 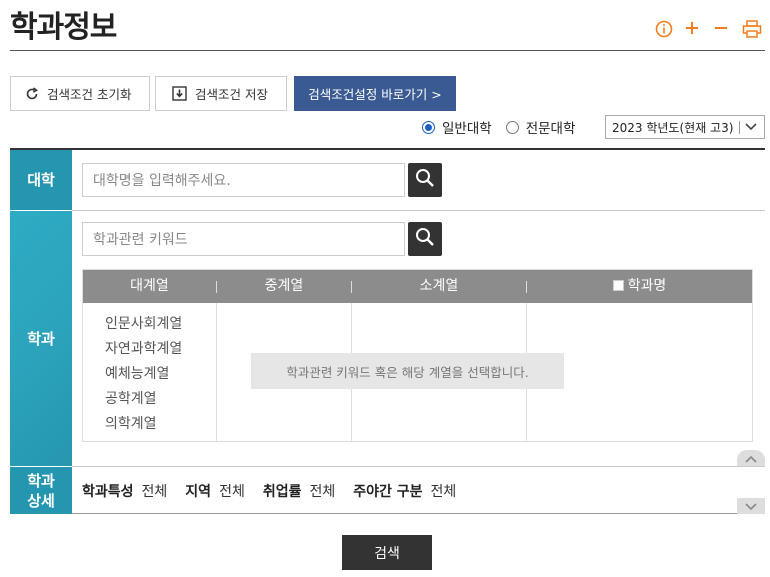 What do you see at coordinates (41, 500) in the screenshot?
I see `detail-label-line2: 상세` at bounding box center [41, 500].